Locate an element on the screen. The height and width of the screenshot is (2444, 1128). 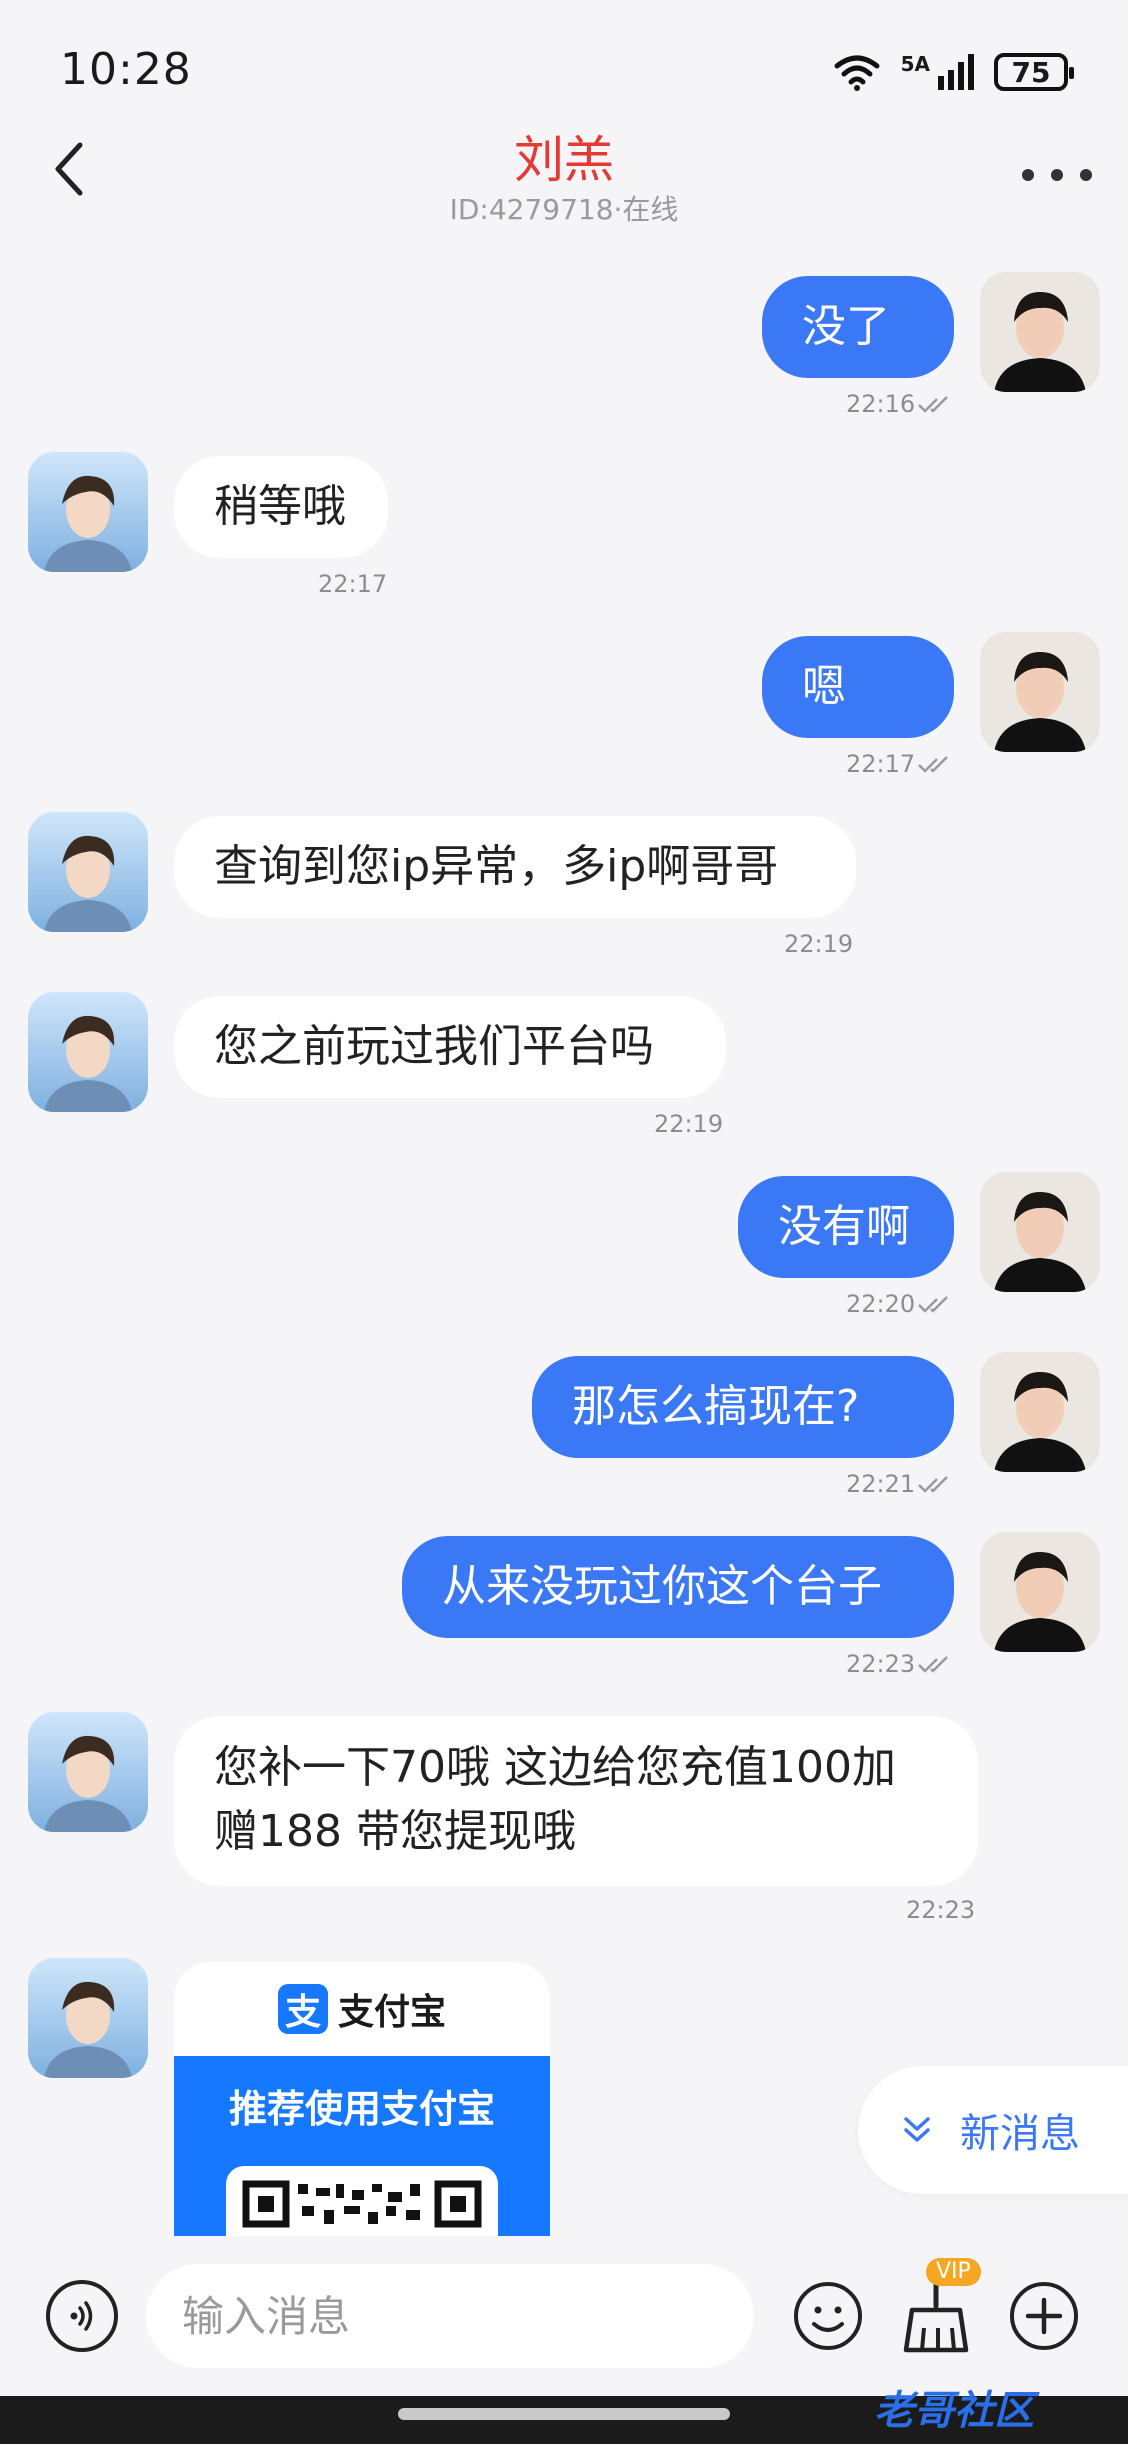
alipay-qr-card: 支 支付宝 推荐使用支付宝 is located at coordinates (362, 2099).